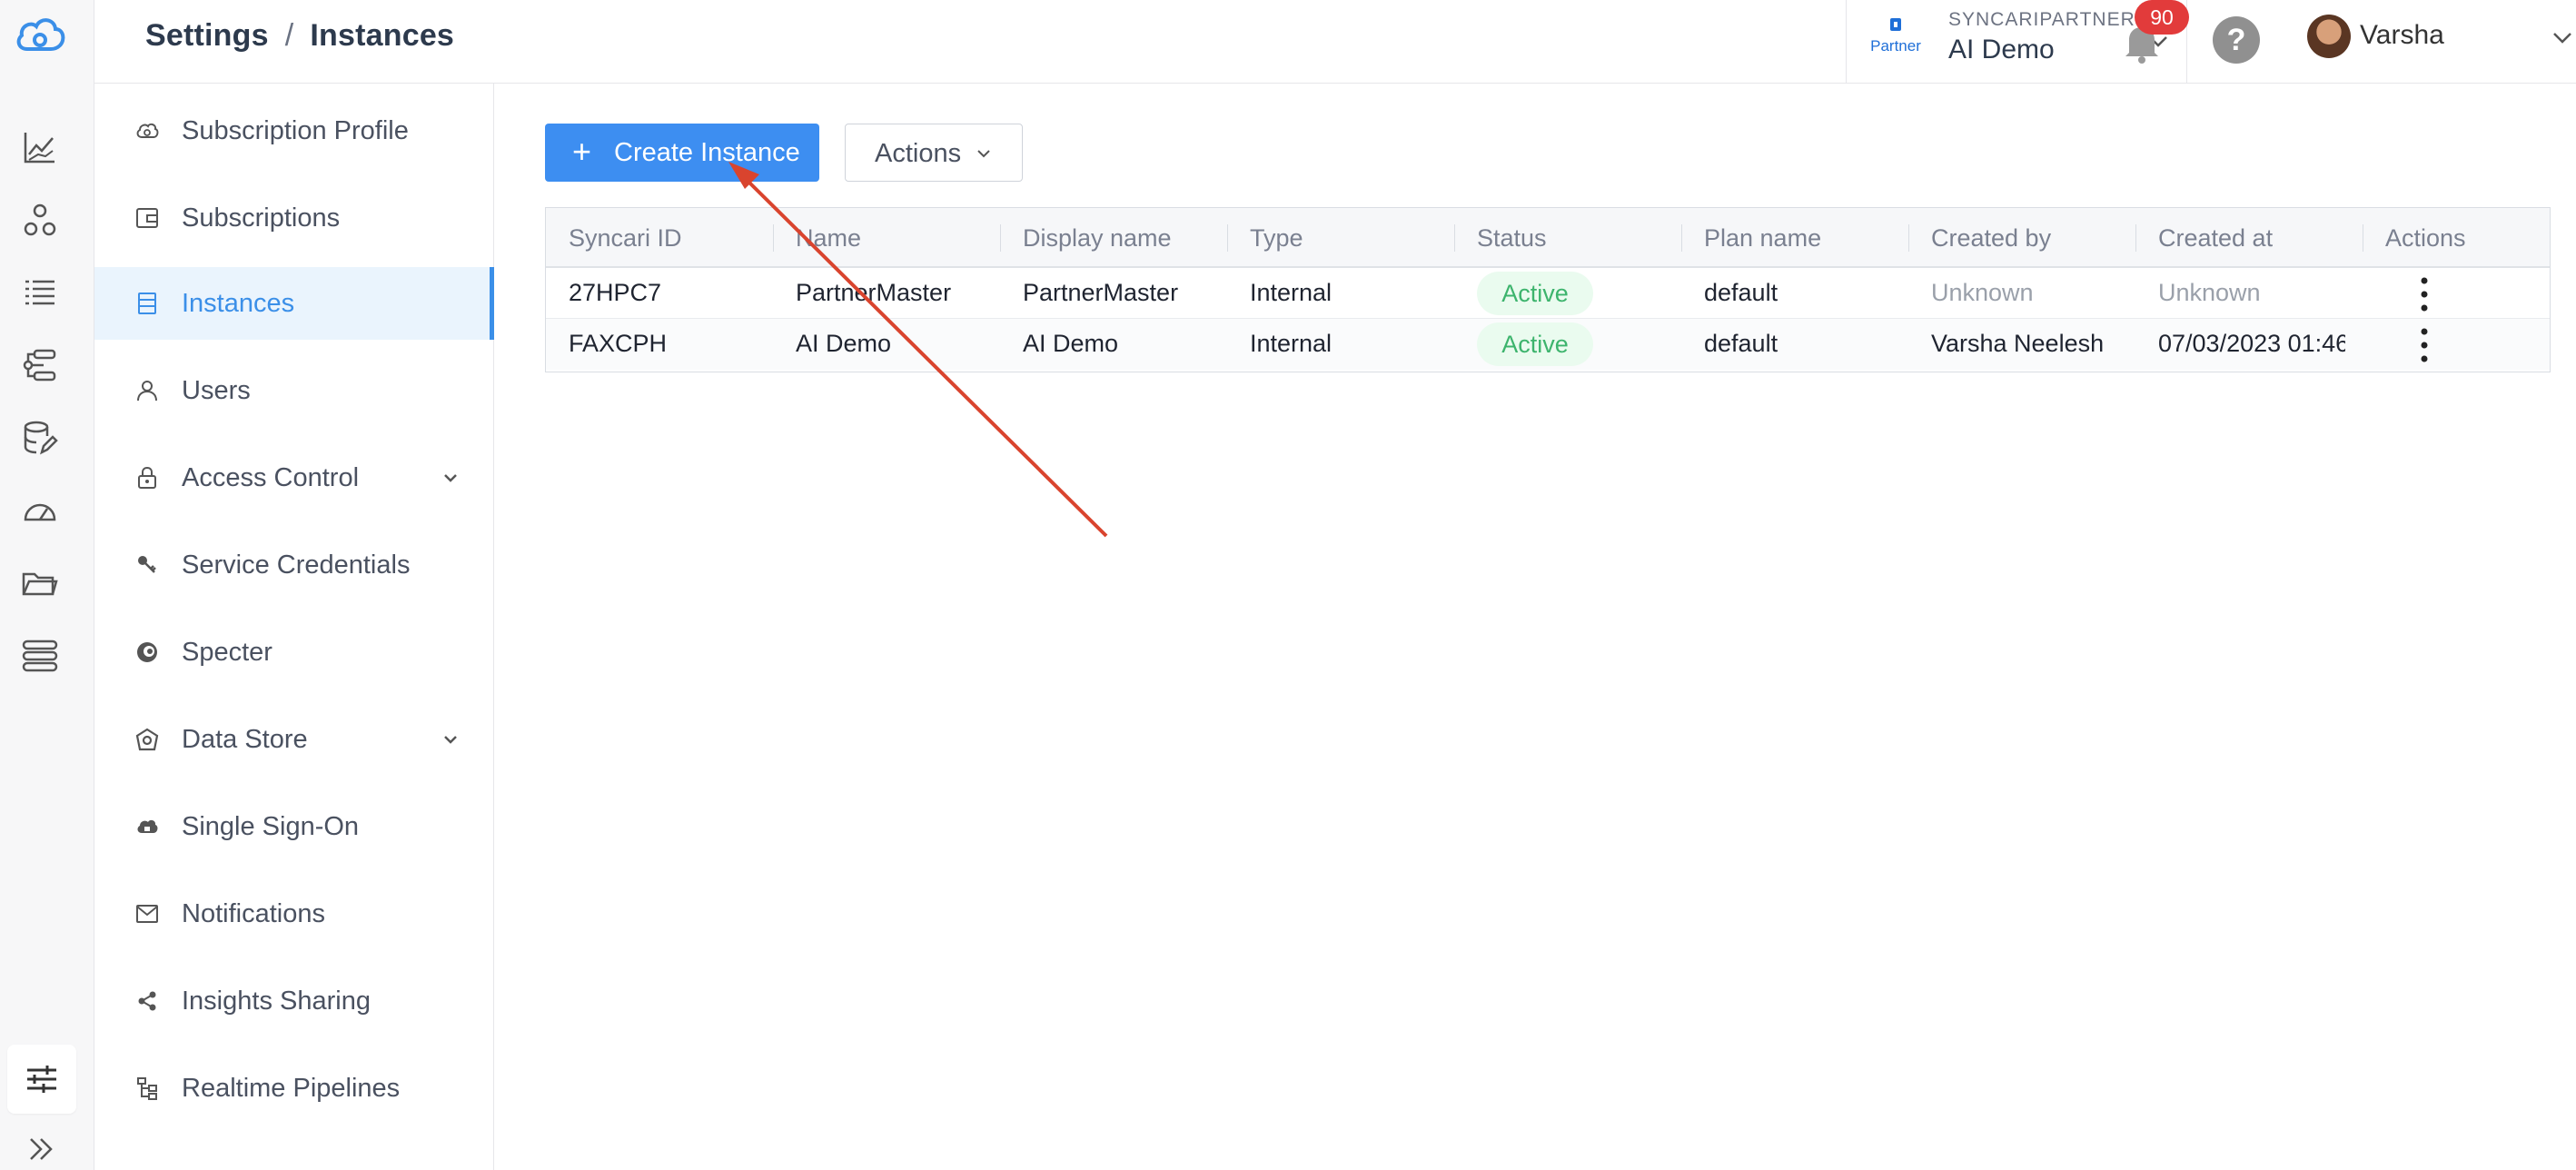 This screenshot has width=2576, height=1170. Describe the element at coordinates (2215, 239) in the screenshot. I see `column-header: Created at` at that location.